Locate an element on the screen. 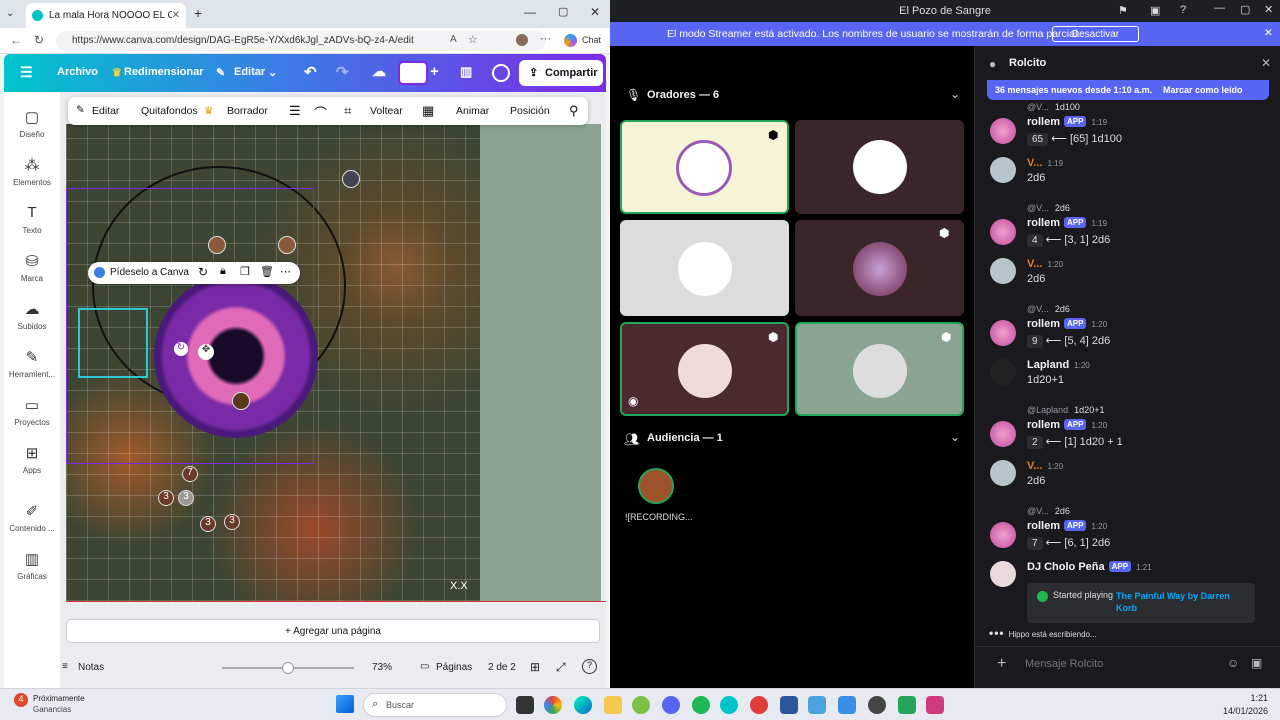 This screenshot has height=720, width=1280. new-tab-icon: + is located at coordinates (198, 13).